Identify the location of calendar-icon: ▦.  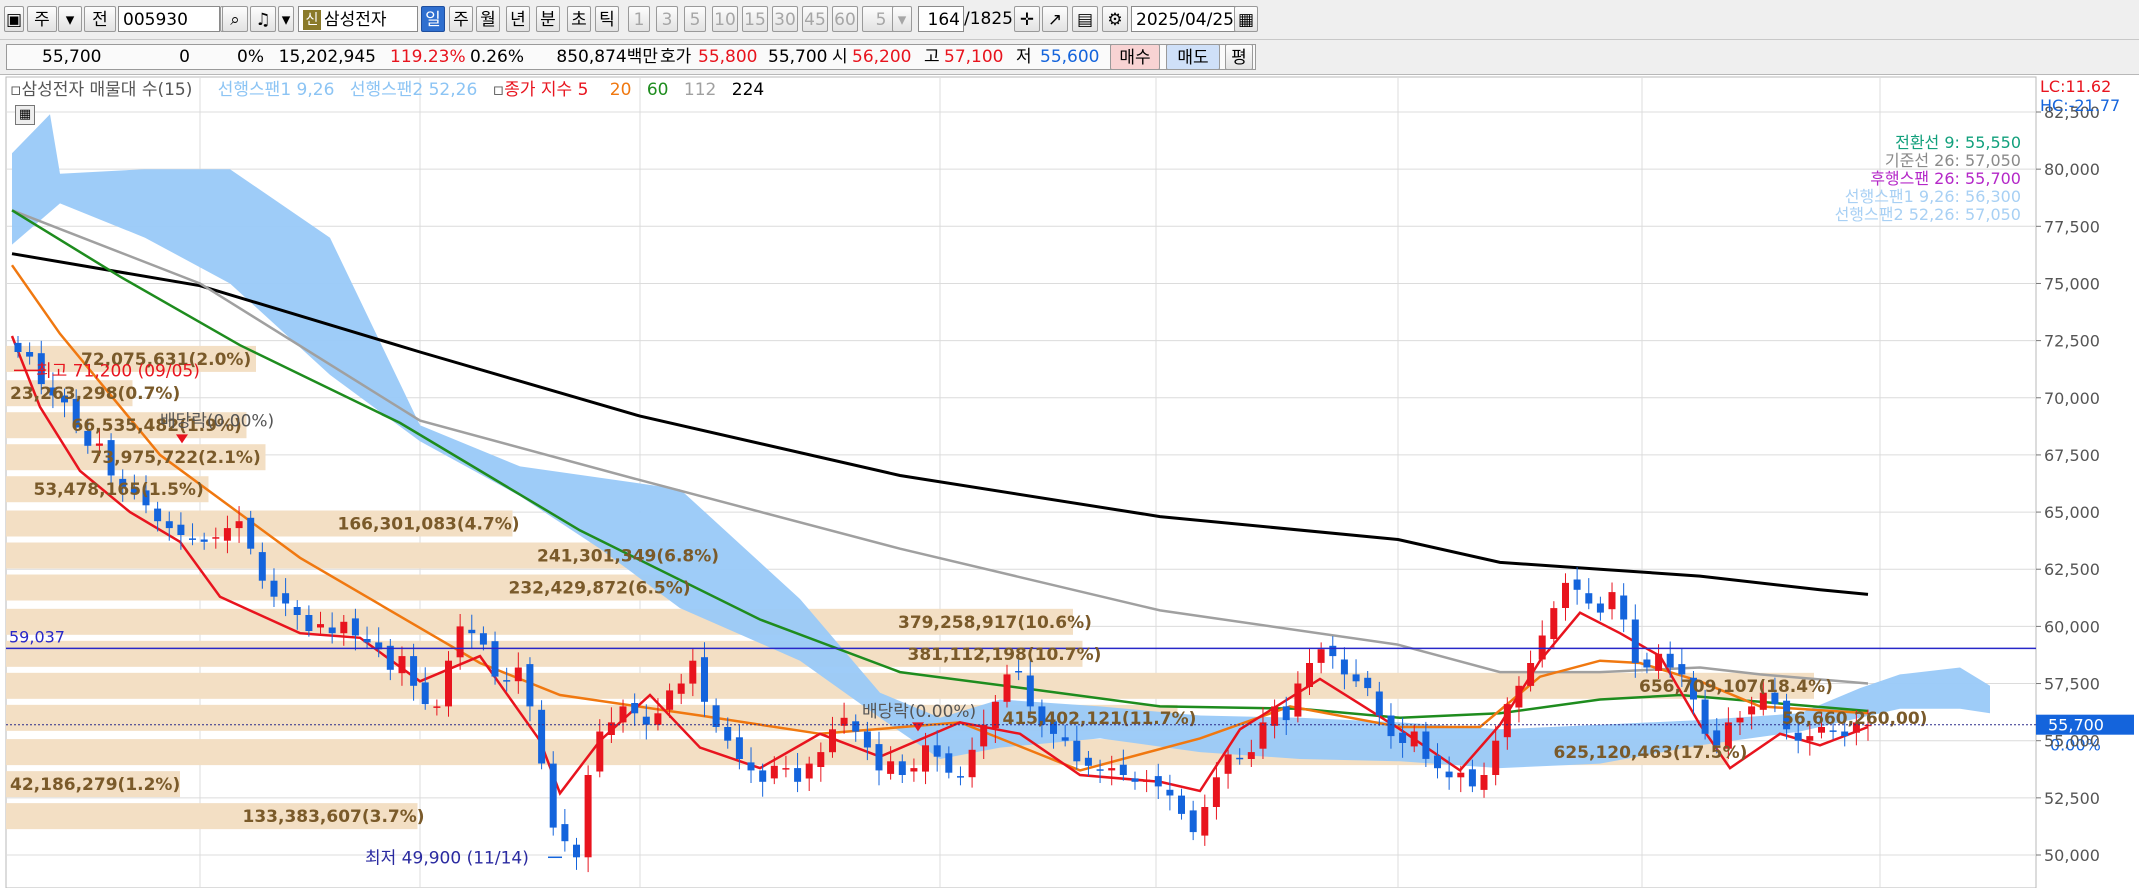
(1246, 19).